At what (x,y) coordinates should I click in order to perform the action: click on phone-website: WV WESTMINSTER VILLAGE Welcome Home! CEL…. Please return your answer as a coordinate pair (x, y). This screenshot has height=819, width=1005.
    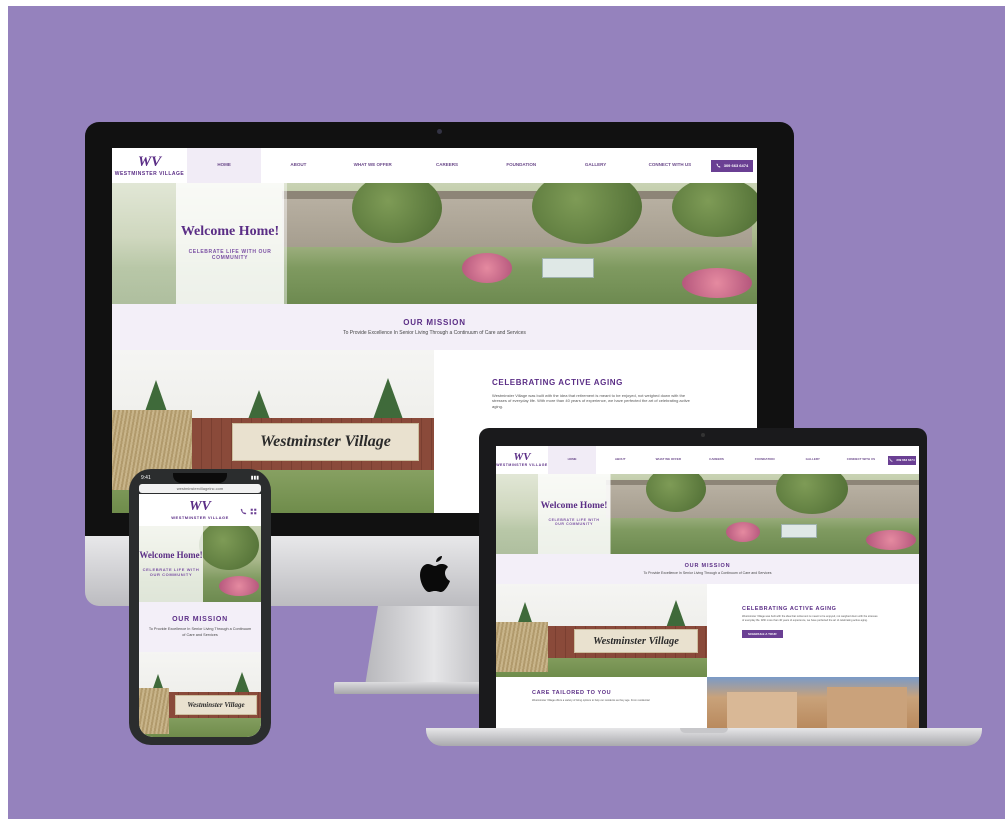
    Looking at the image, I should click on (200, 615).